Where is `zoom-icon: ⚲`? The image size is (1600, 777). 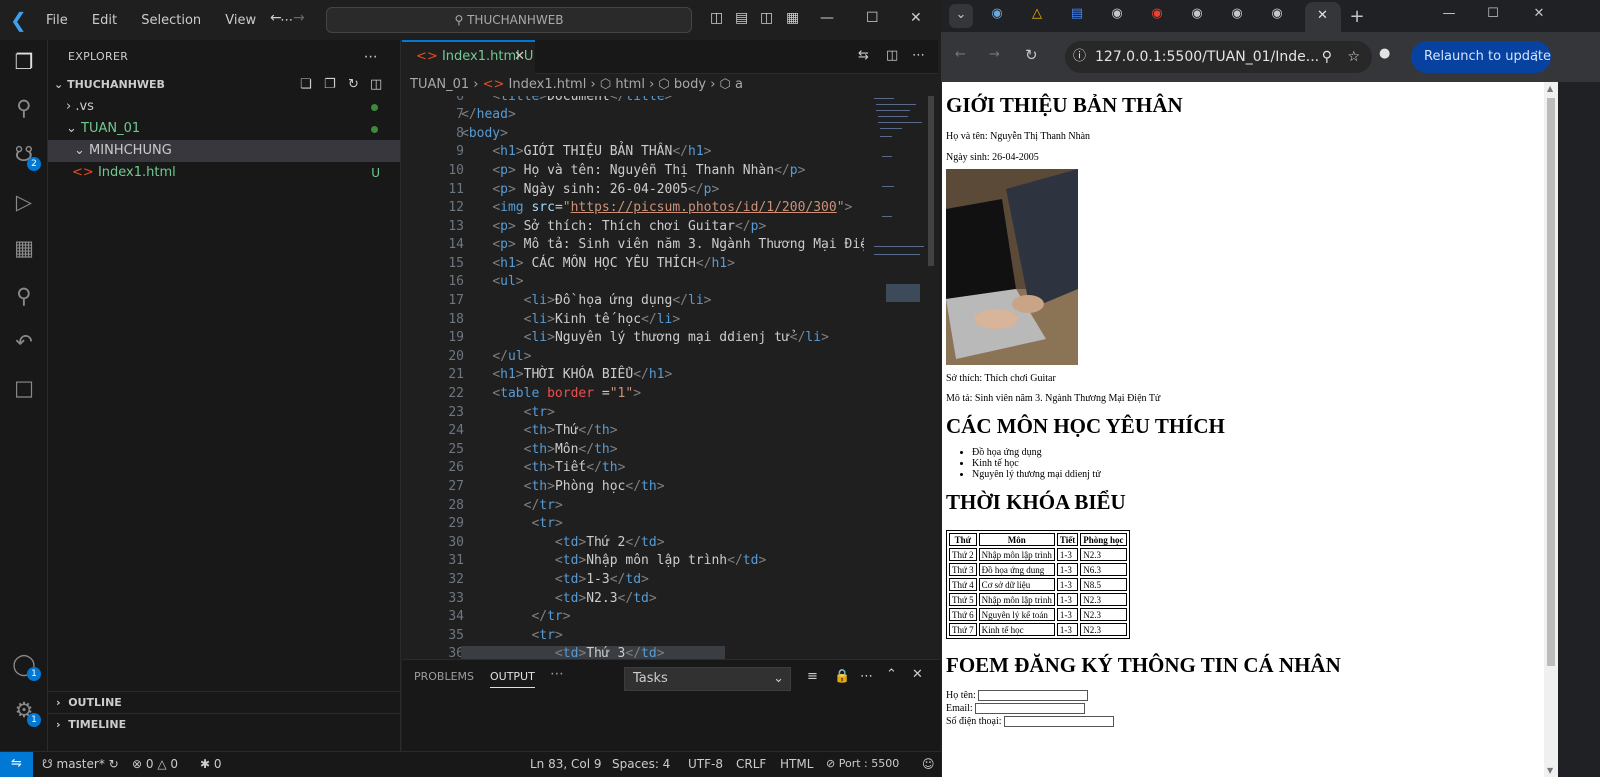 zoom-icon: ⚲ is located at coordinates (1327, 57).